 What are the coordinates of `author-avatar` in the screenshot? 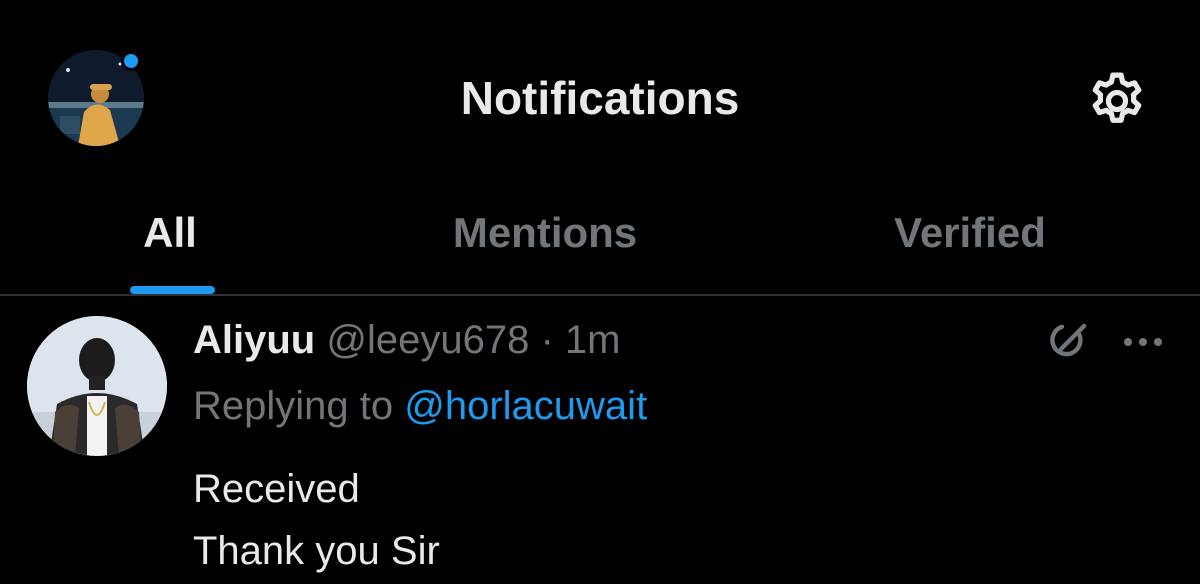 It's located at (97, 386).